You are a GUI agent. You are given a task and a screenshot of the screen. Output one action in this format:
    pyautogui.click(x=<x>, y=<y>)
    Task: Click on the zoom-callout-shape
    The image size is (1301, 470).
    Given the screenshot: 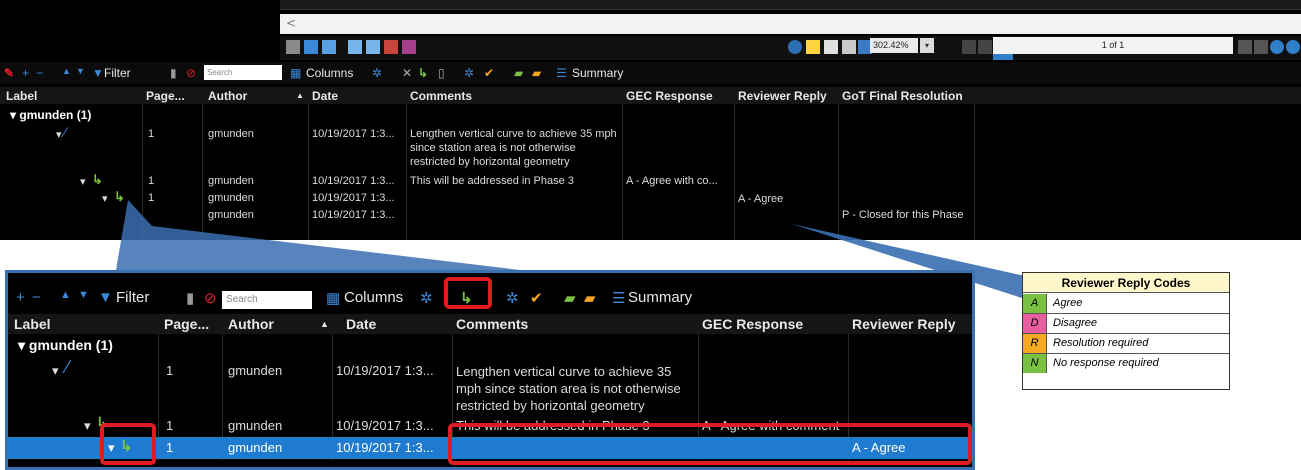 What is the action you would take?
    pyautogui.click(x=318, y=235)
    